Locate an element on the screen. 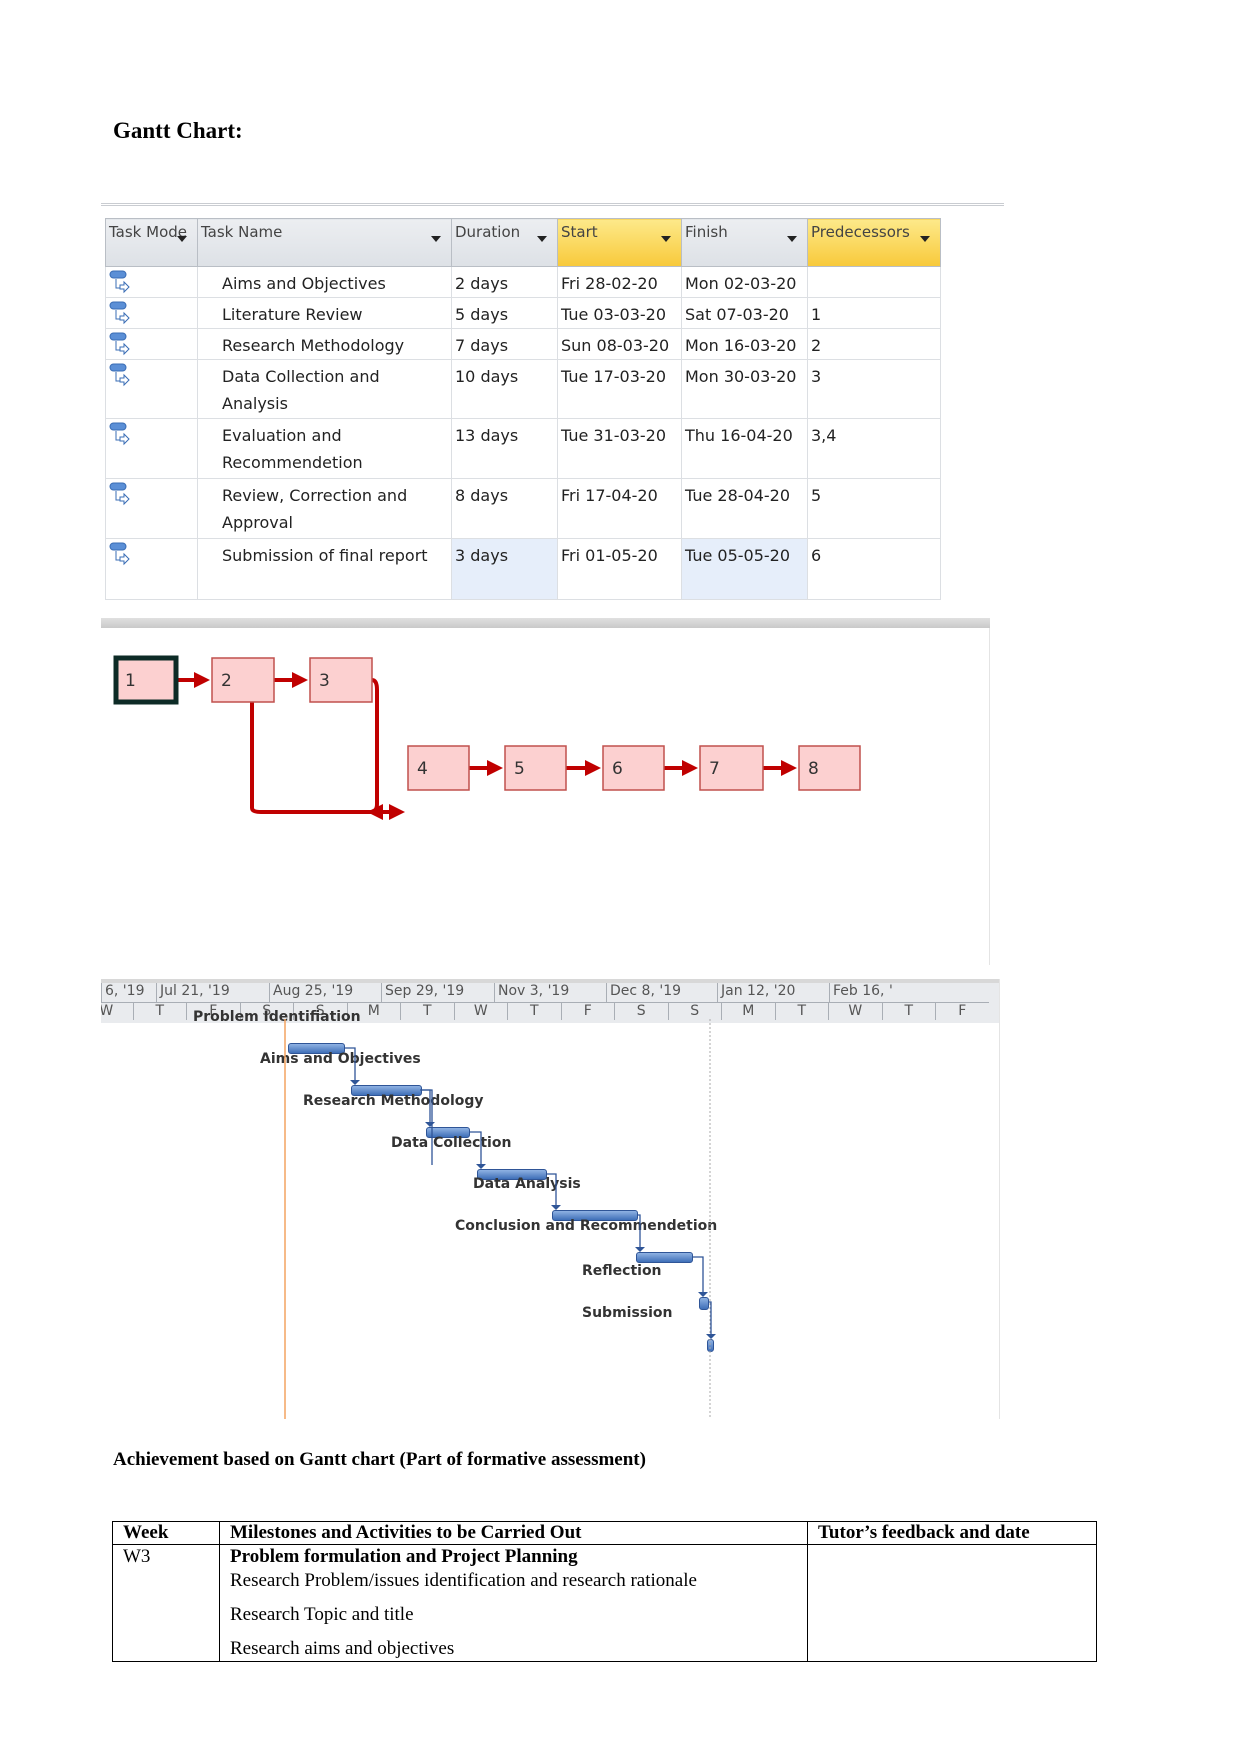  network-diagram: 1 2 3 4 5 6 7 8 is located at coordinates (545, 796).